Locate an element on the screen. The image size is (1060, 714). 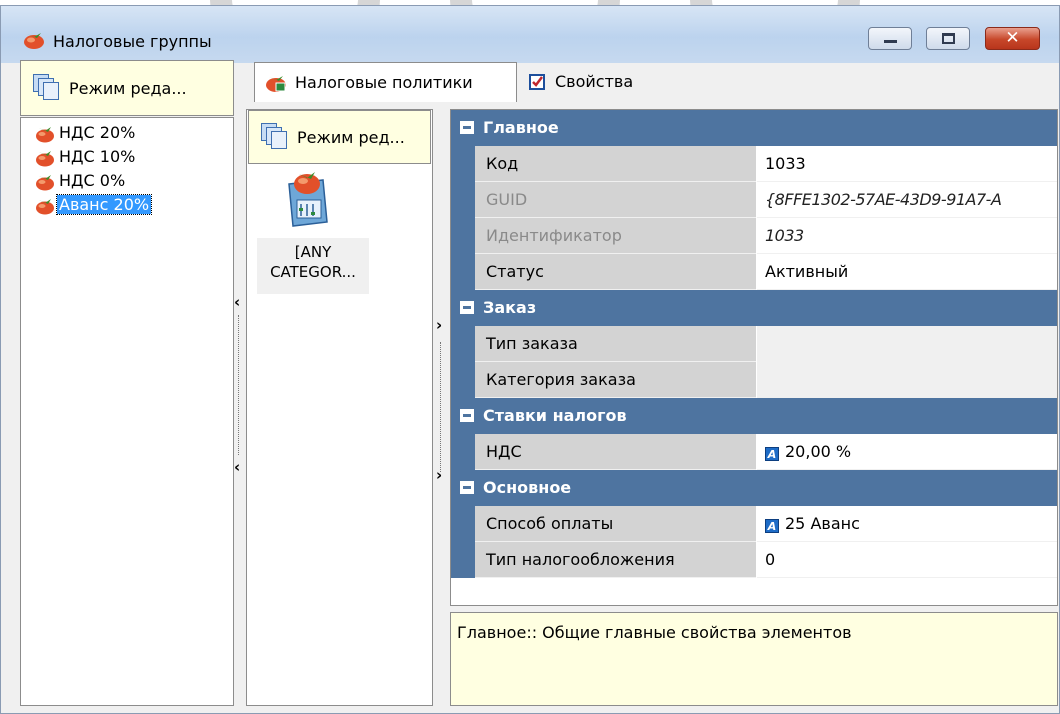
property-value: A 25 Аванс is located at coordinates (907, 524).